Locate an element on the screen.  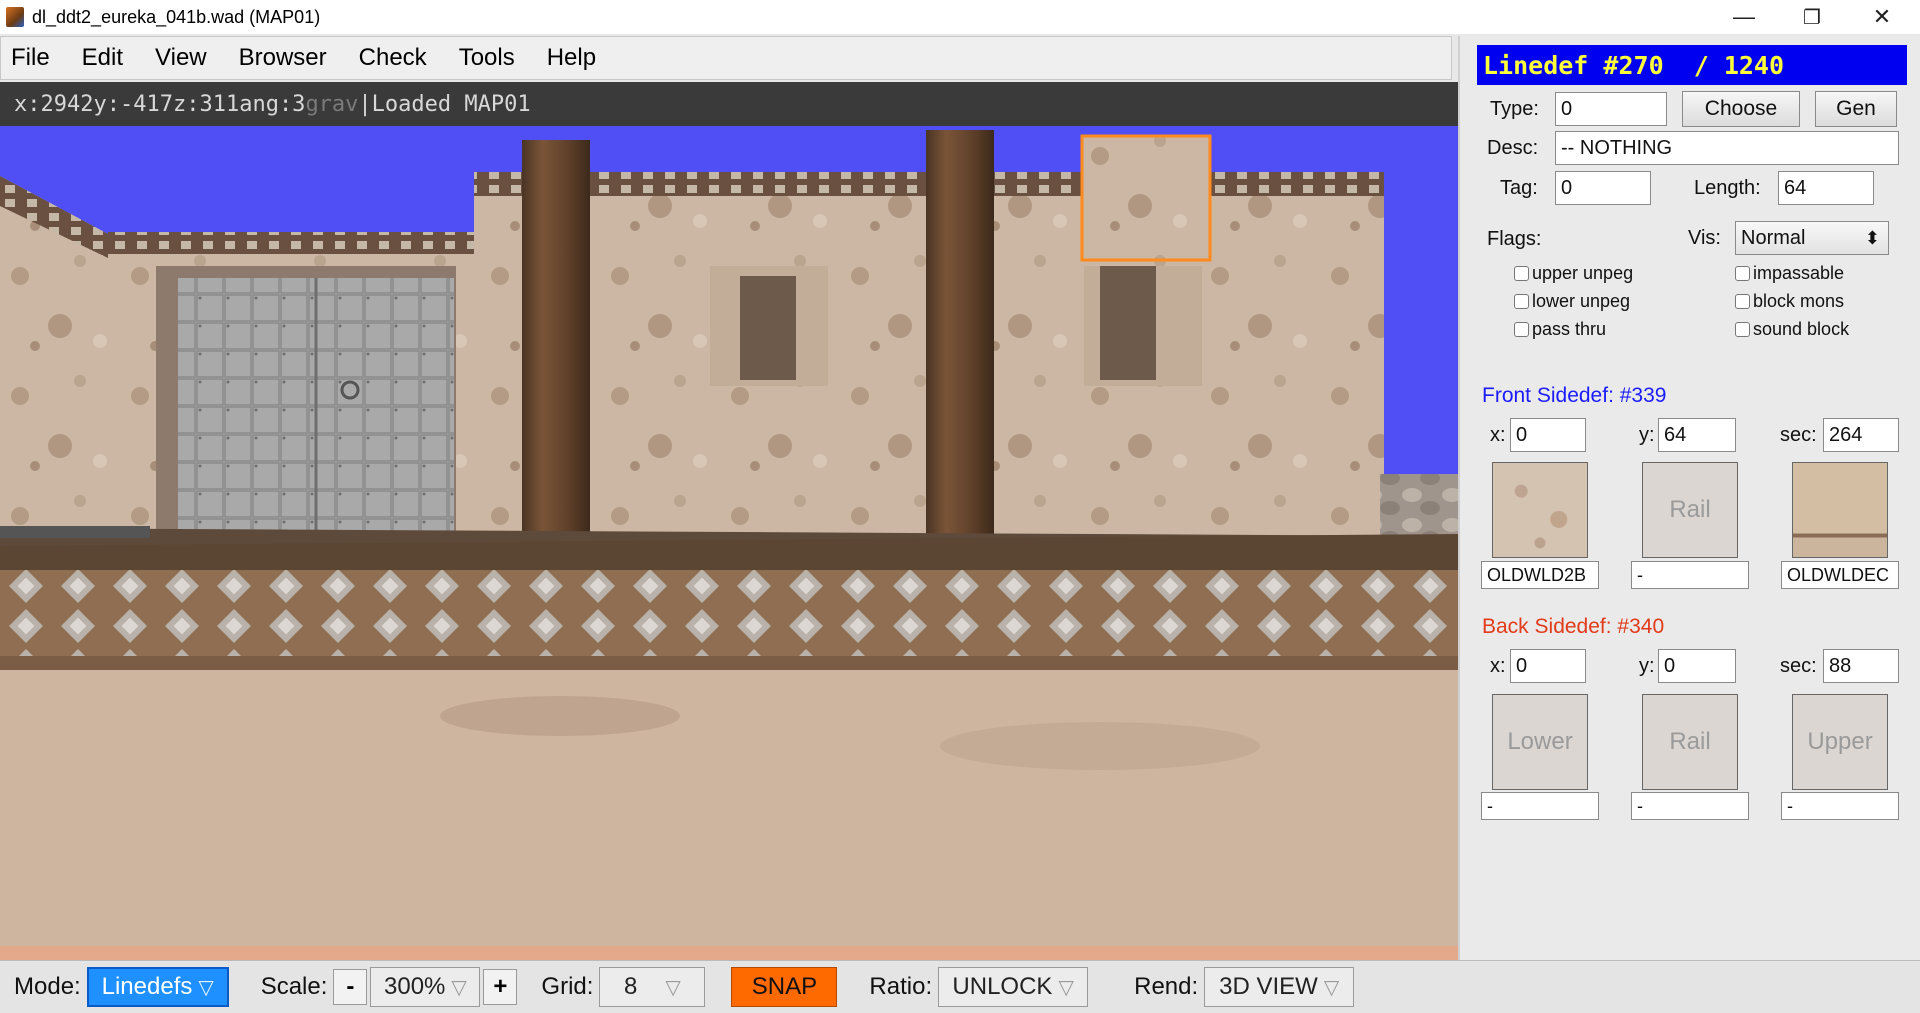
flag-impassable: impassable is located at coordinates (1789, 273).